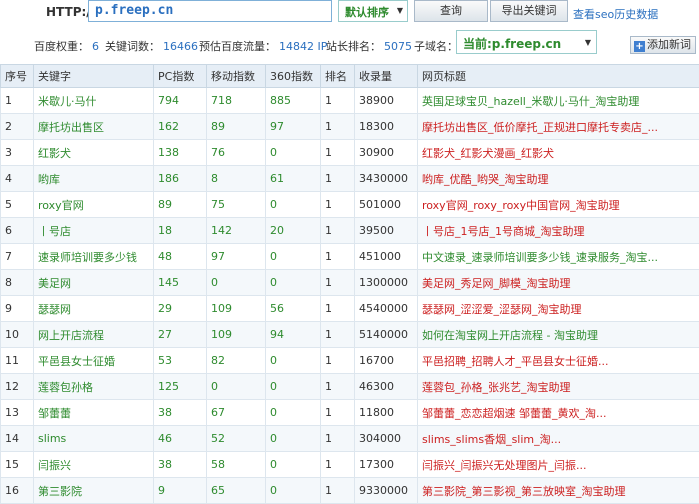 This screenshot has height=504, width=699. I want to click on col-header-pc-index: PC指数, so click(180, 76).